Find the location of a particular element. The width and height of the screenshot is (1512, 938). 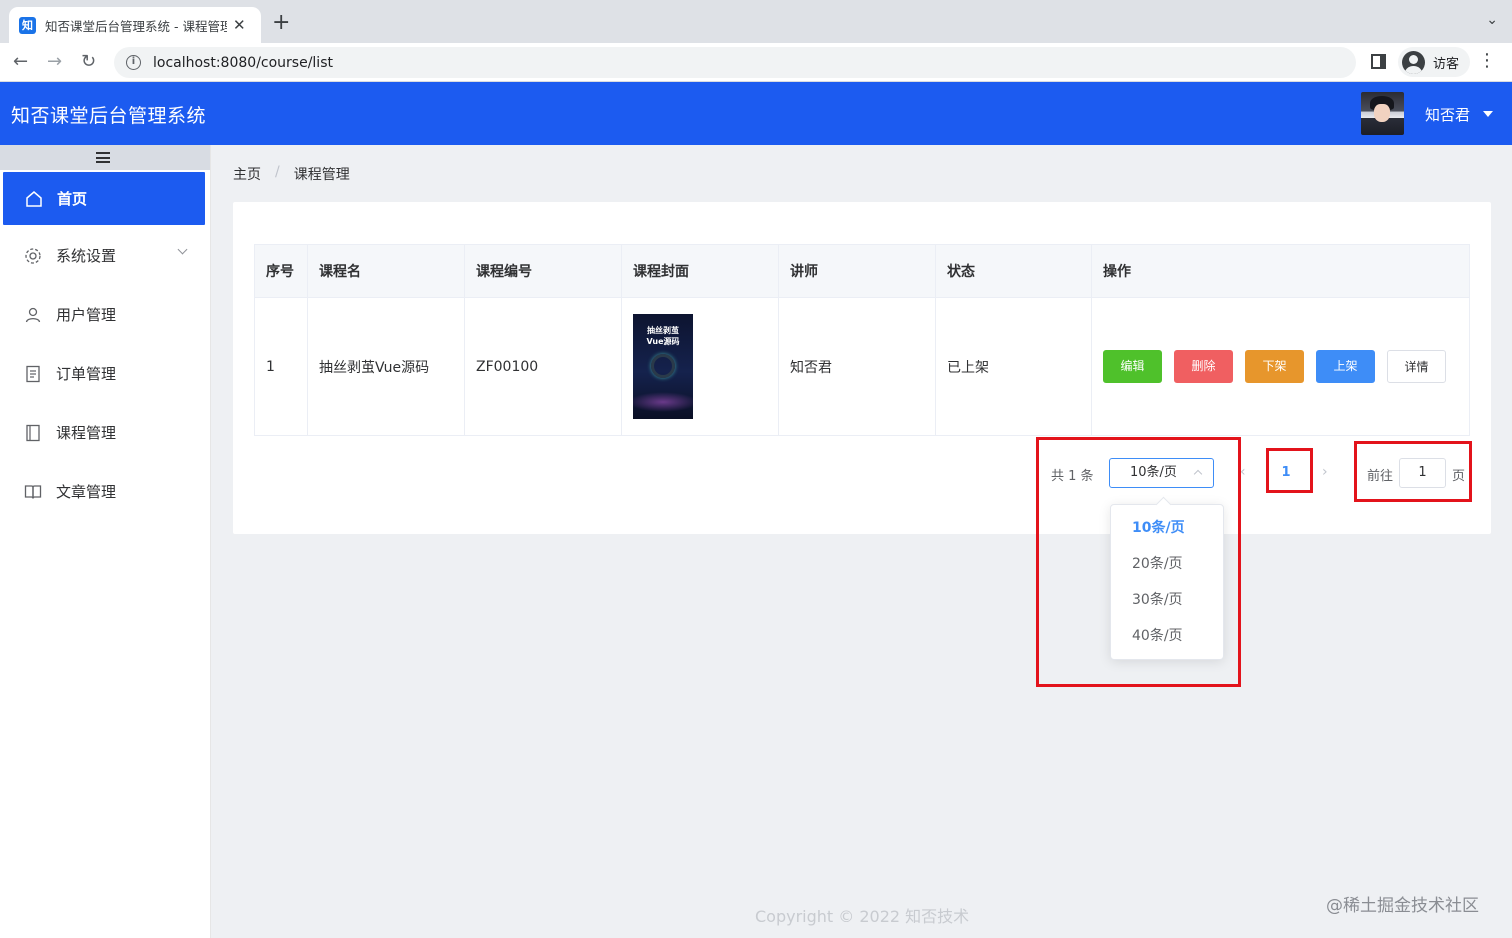

close-icon: ✕ is located at coordinates (239, 25).